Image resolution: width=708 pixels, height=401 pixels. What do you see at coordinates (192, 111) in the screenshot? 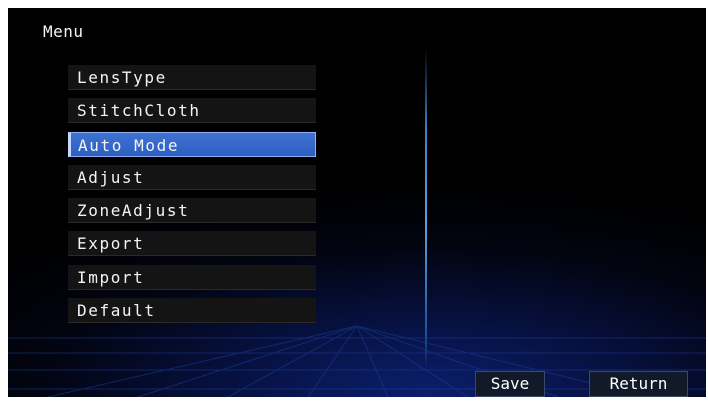
I see `menu-item-stitchcloth: StitchCloth` at bounding box center [192, 111].